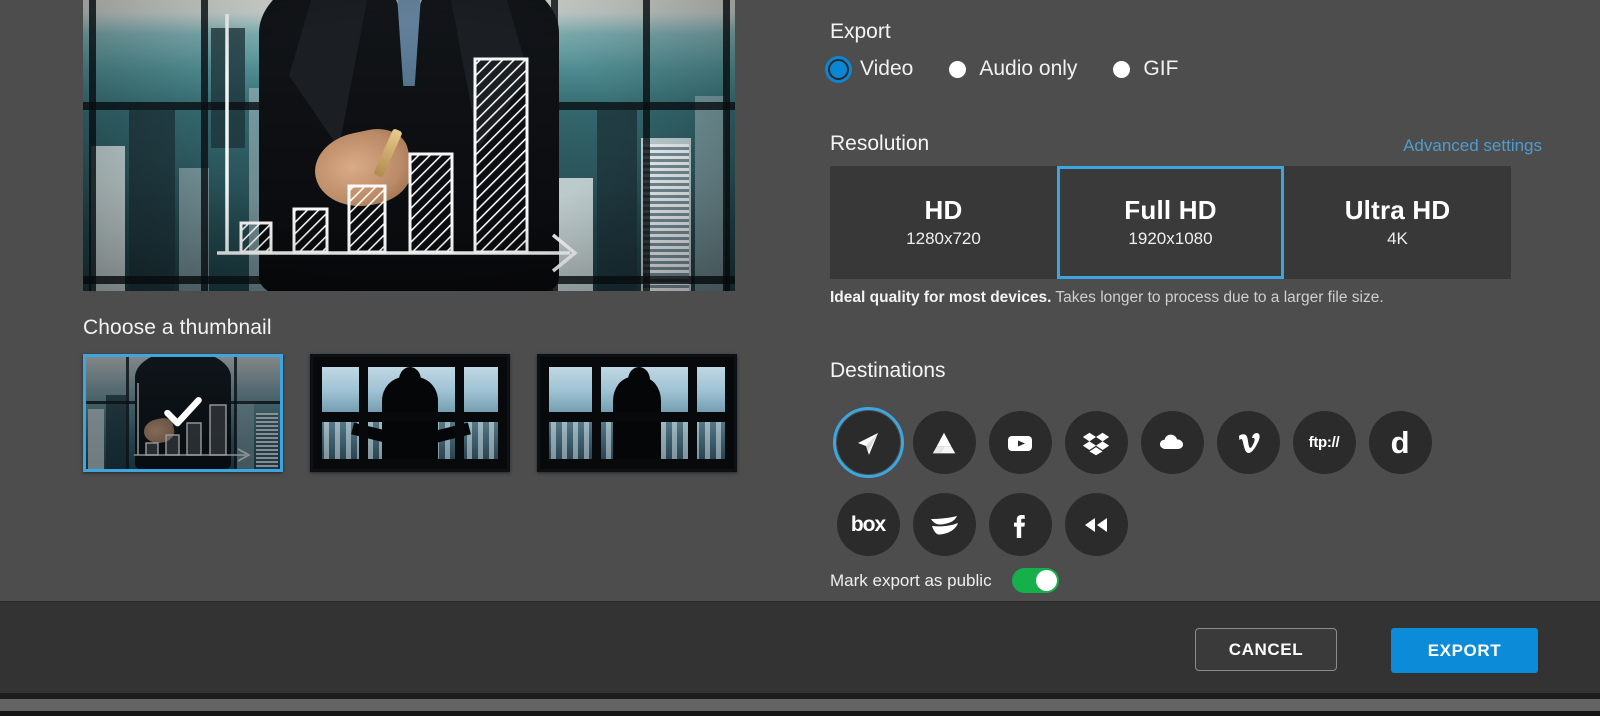 The image size is (1600, 716). I want to click on destinations-section-title: Destinations, so click(888, 370).